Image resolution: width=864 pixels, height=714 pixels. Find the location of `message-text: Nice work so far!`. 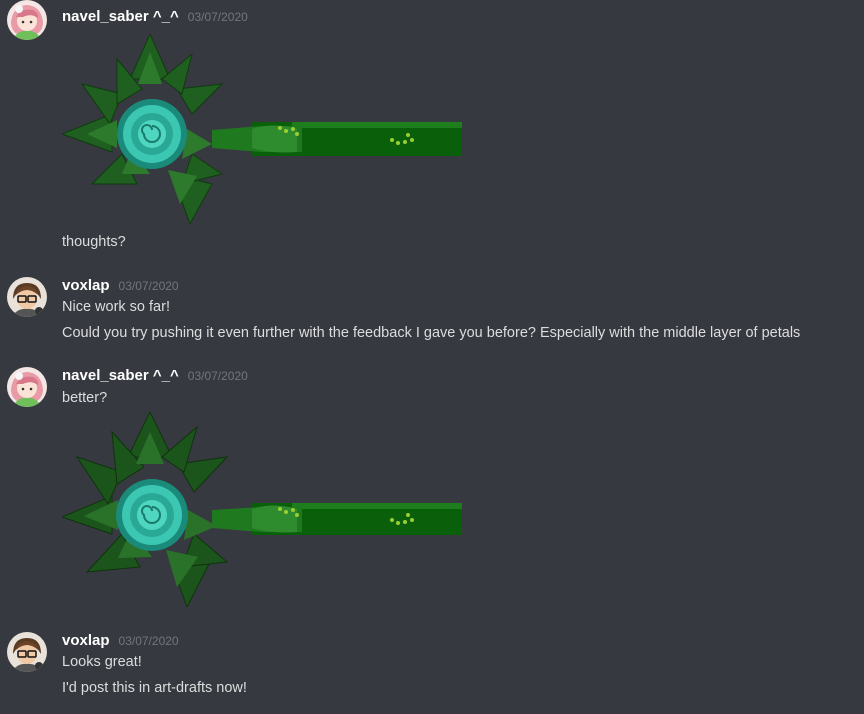

message-text: Nice work so far! is located at coordinates (116, 307).